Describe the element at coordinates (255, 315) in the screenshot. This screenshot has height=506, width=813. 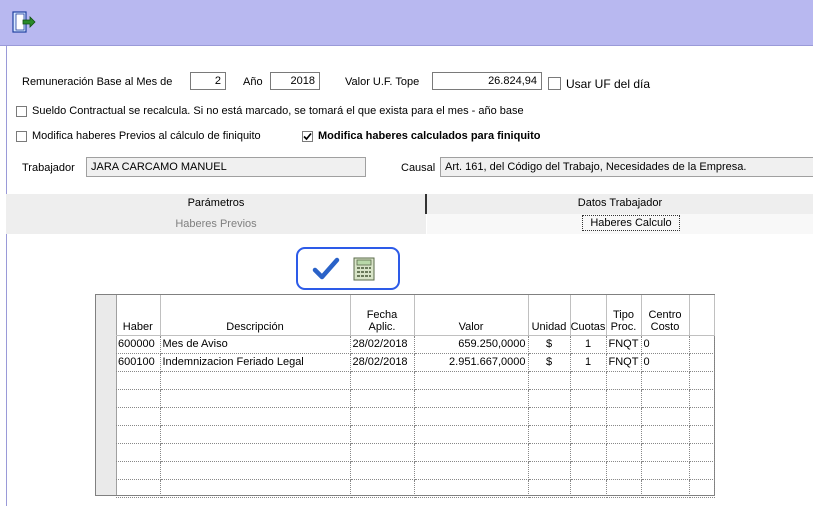
I see `col-header-descripcion: Descripción` at that location.